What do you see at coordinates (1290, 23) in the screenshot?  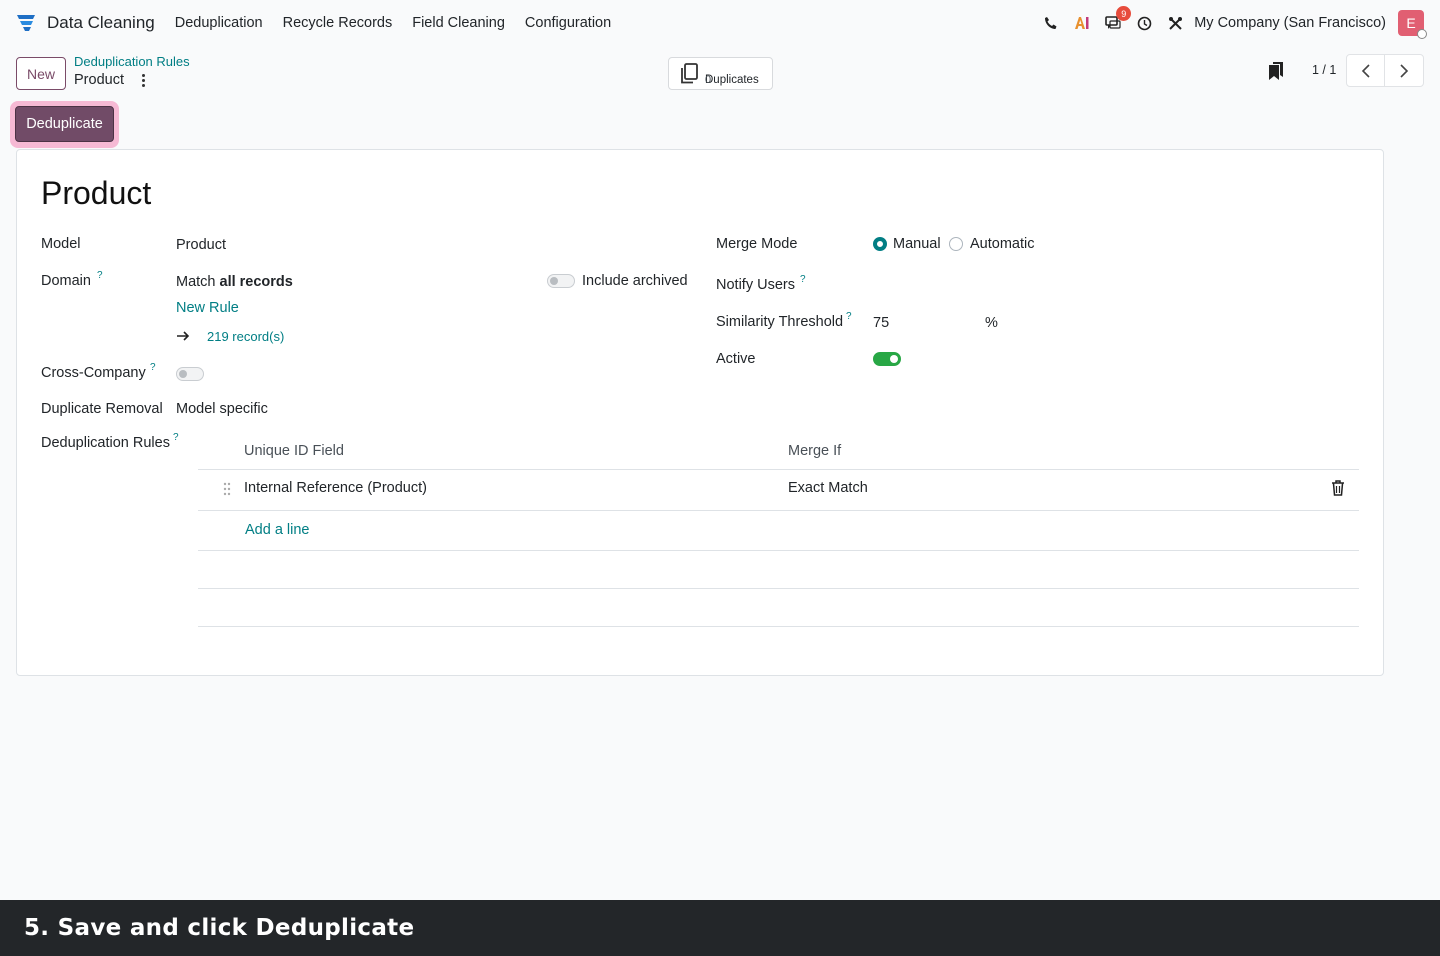 I see `company-switcher: My Company (San Francisco)` at bounding box center [1290, 23].